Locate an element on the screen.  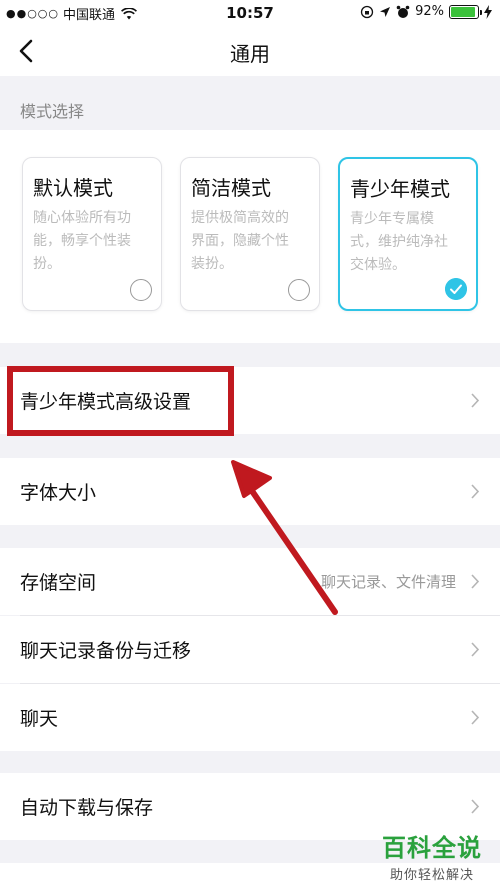
mode-title: 青少年模式 is located at coordinates (400, 189).